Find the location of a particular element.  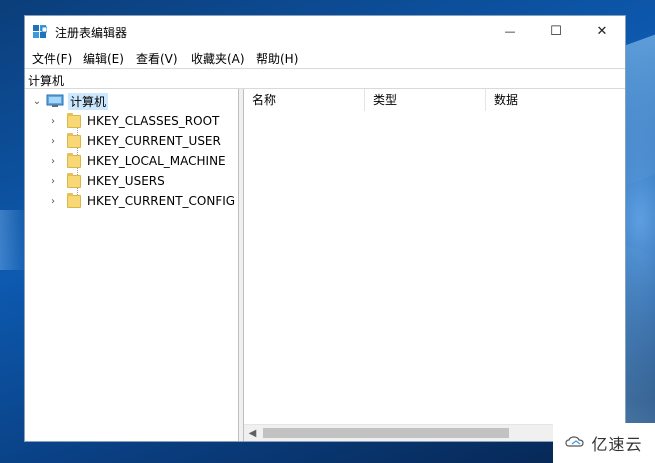

column-header-type: 类型 is located at coordinates (425, 100).